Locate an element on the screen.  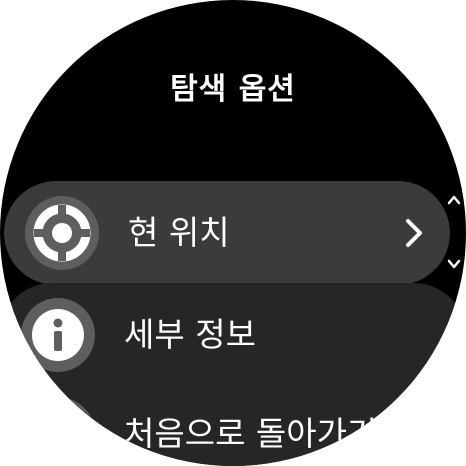
menu-item-label: 처음으로 돌아가기 is located at coordinates (251, 433).